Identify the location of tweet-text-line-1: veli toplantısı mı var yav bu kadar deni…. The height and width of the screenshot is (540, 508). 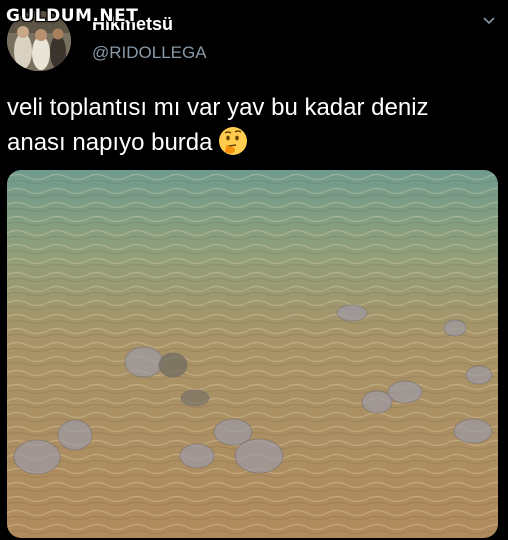
(218, 107).